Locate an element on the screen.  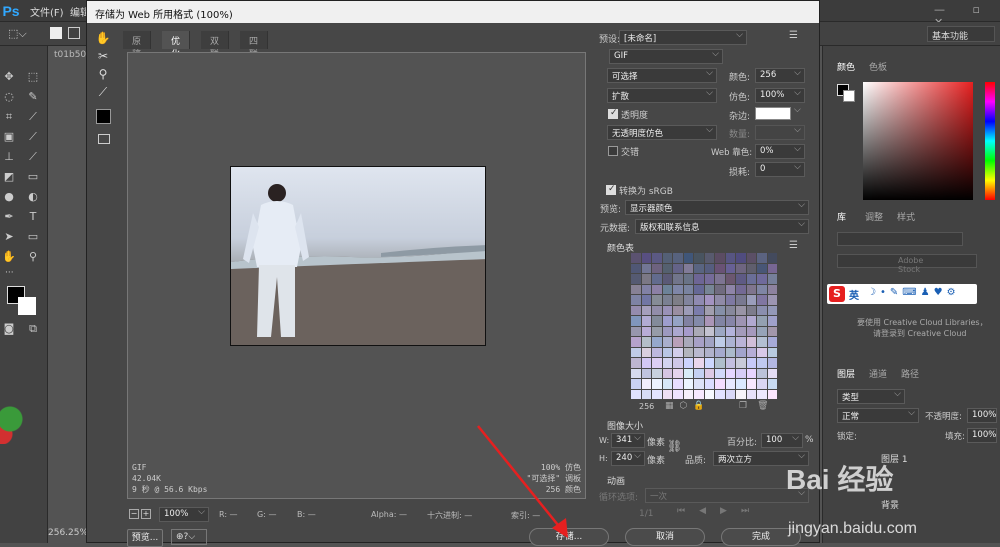
background-color-swatch is located at coordinates (27, 306).